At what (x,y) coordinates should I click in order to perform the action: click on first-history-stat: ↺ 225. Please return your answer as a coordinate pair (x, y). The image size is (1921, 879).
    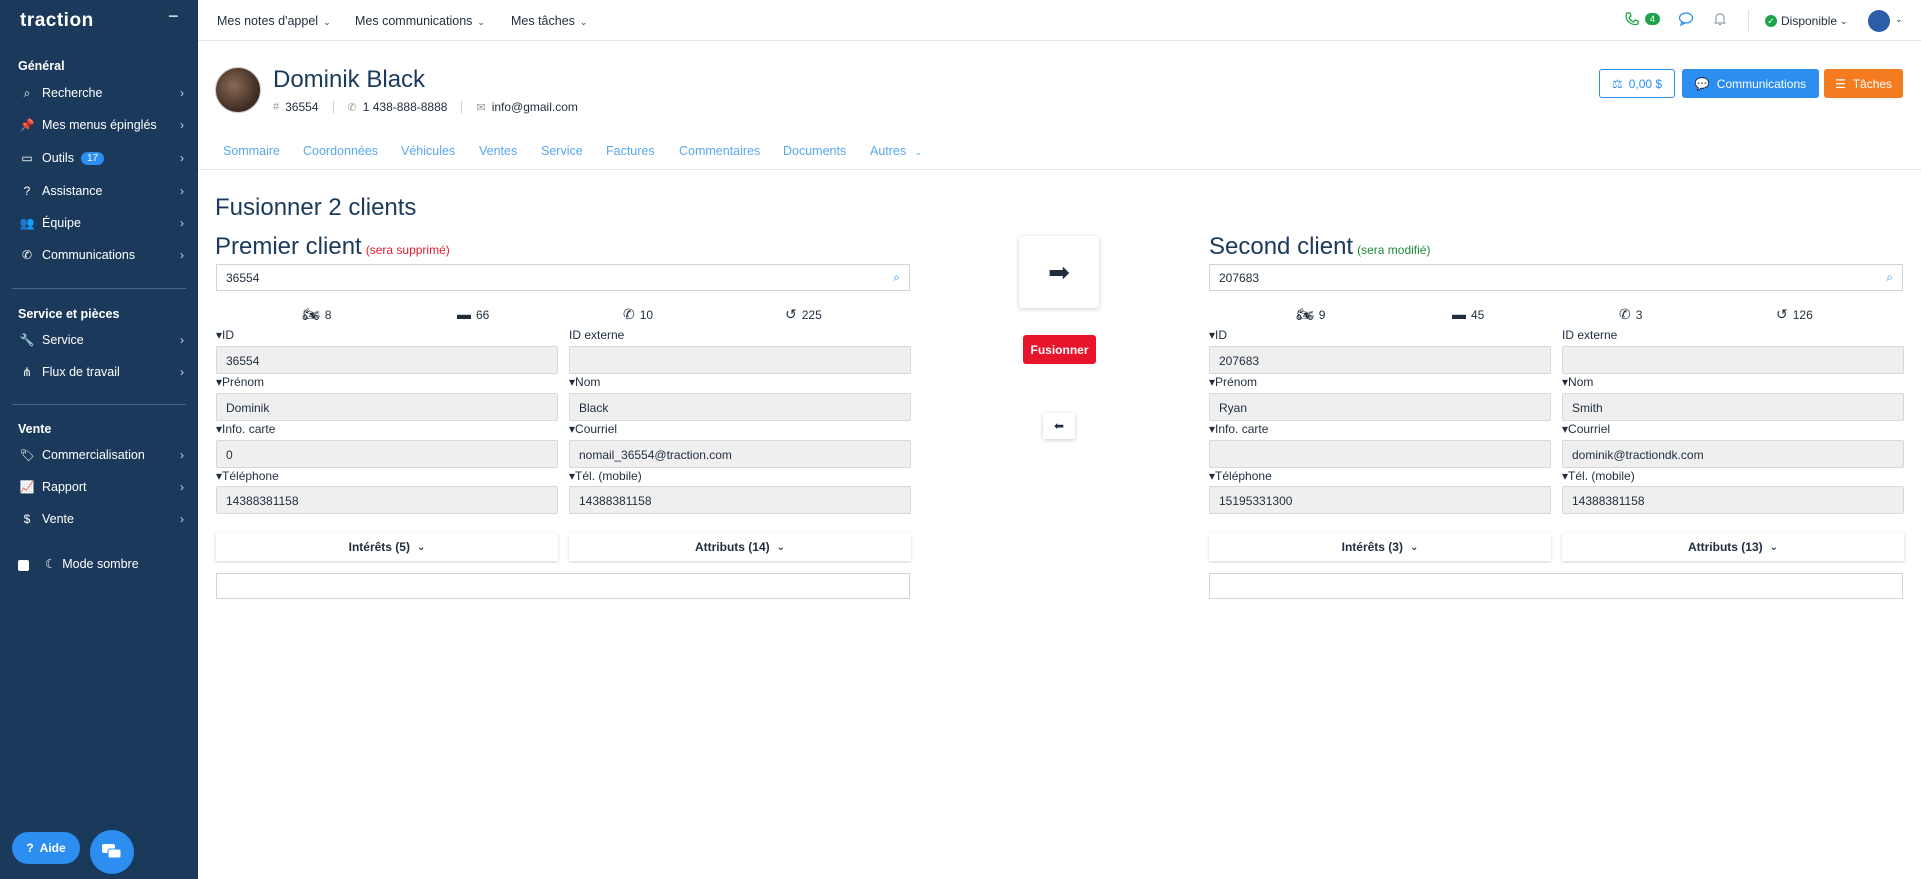
    Looking at the image, I should click on (803, 314).